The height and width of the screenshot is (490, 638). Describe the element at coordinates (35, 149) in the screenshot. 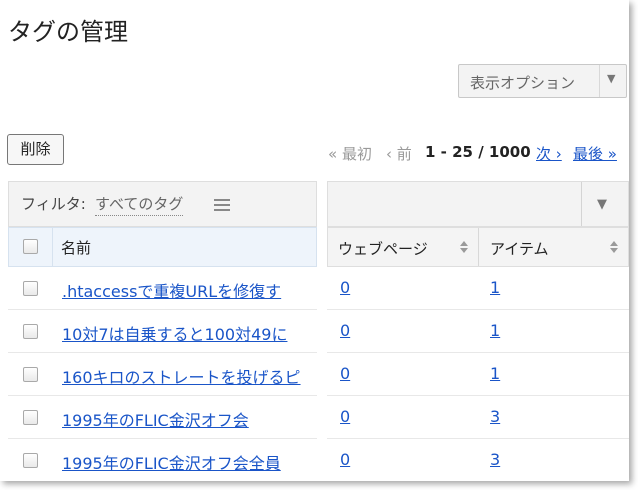

I see `delete-button: 削除` at that location.